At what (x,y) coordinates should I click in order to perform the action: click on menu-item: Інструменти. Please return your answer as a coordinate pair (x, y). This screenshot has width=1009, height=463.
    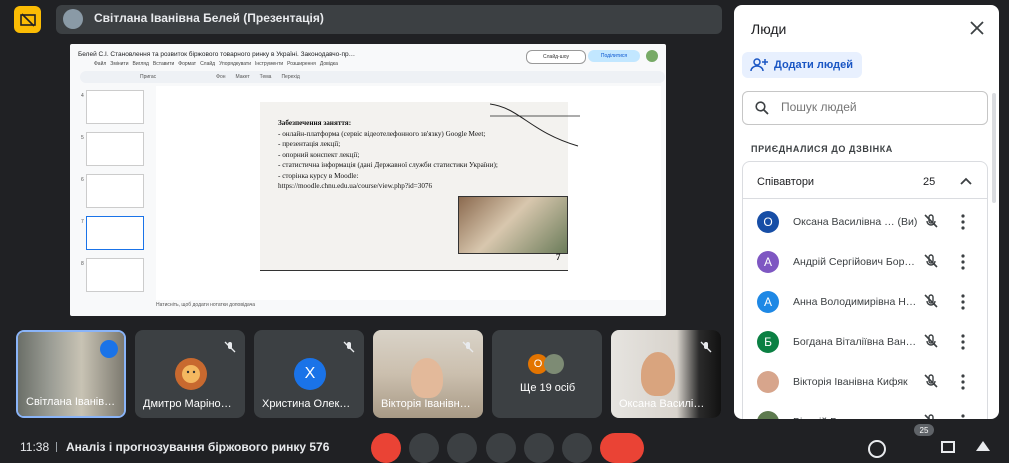
    Looking at the image, I should click on (269, 64).